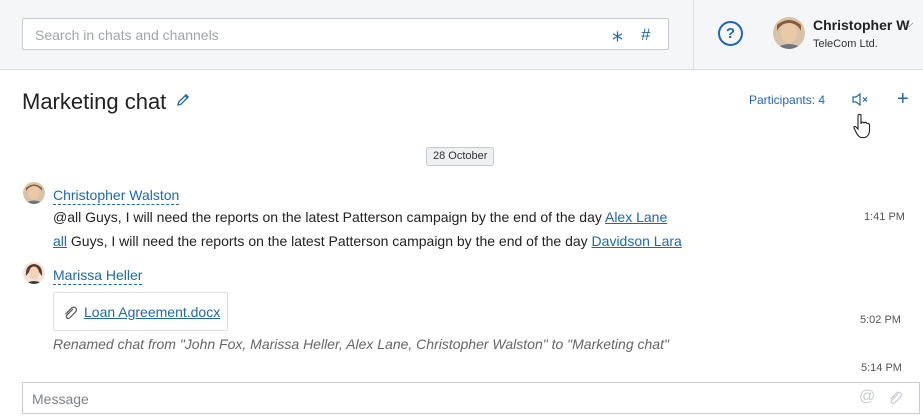  I want to click on hashtag-icon: #, so click(645, 35).